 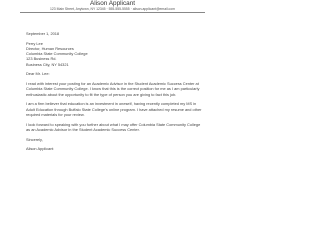 I want to click on sender-name: Alison Applicant, so click(x=112, y=3).